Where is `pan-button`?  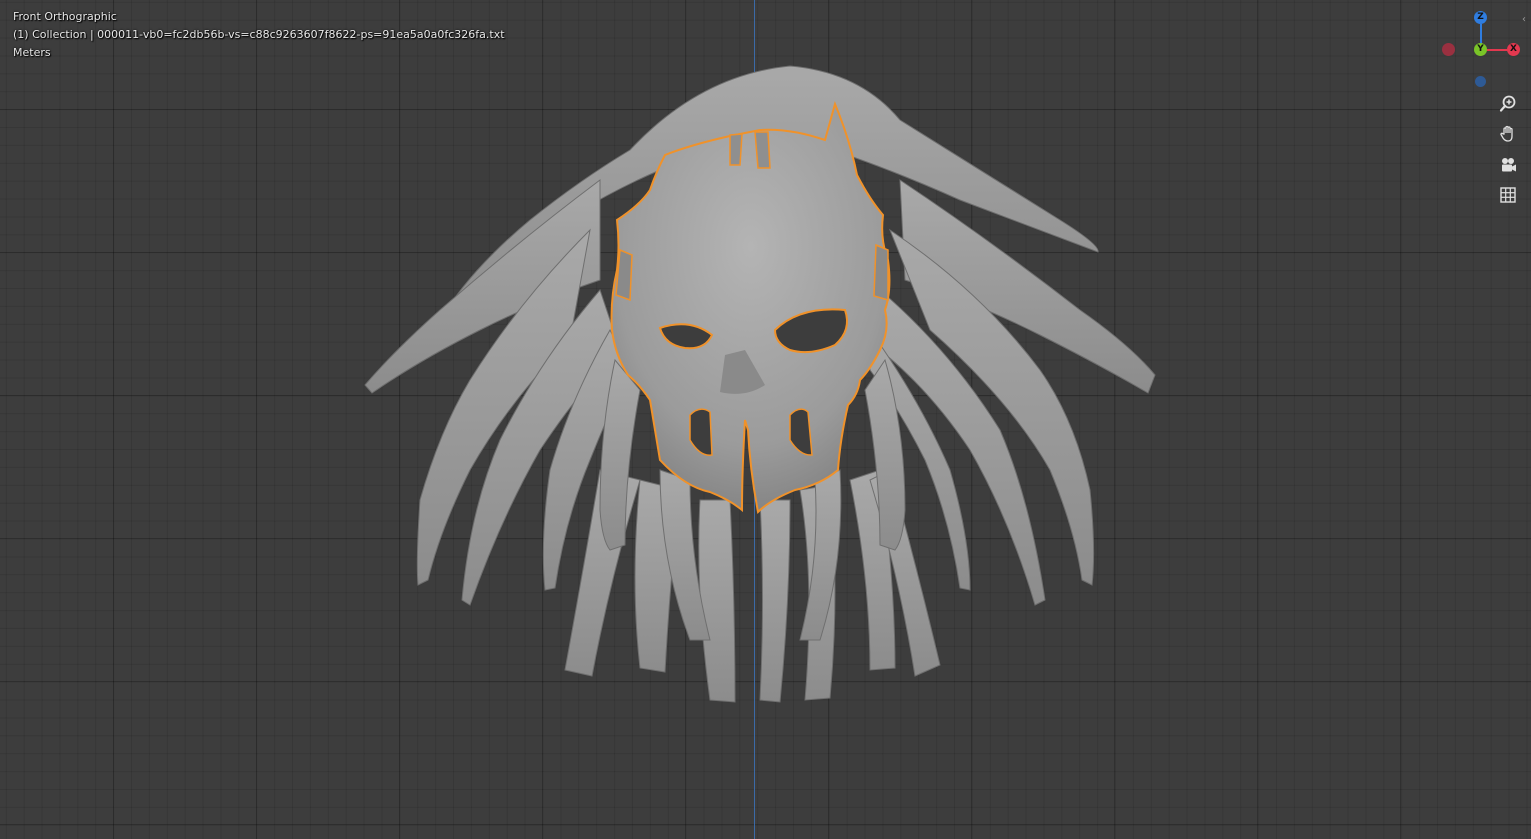
pan-button is located at coordinates (1508, 134).